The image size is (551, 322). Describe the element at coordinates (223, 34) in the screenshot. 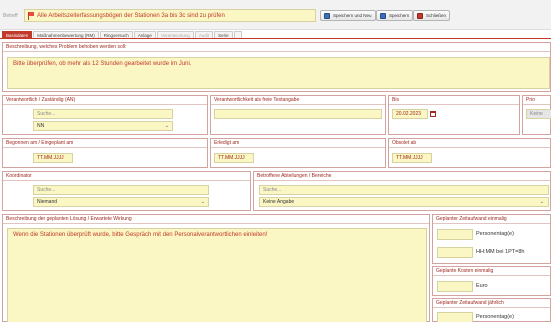

I see `tab-serie: Serie` at that location.